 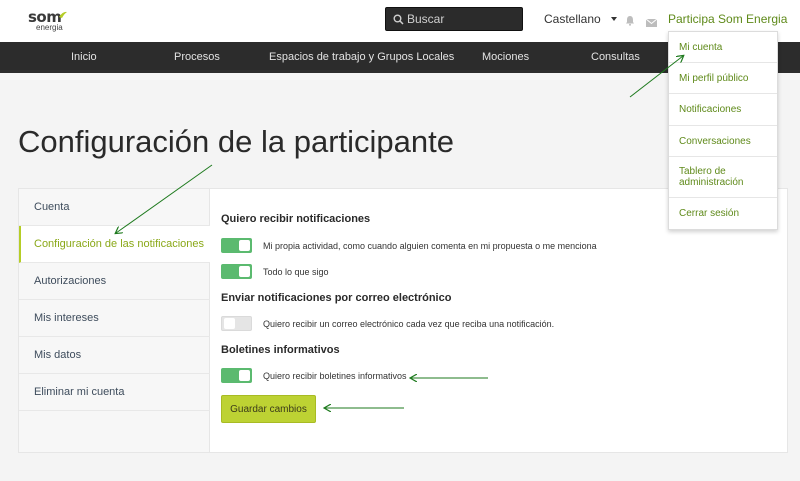 What do you see at coordinates (572, 19) in the screenshot?
I see `language-label: Castellano` at bounding box center [572, 19].